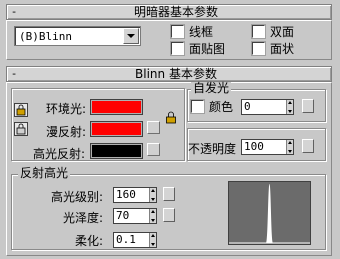  I want to click on soften-value: 0.1, so click(126, 239).